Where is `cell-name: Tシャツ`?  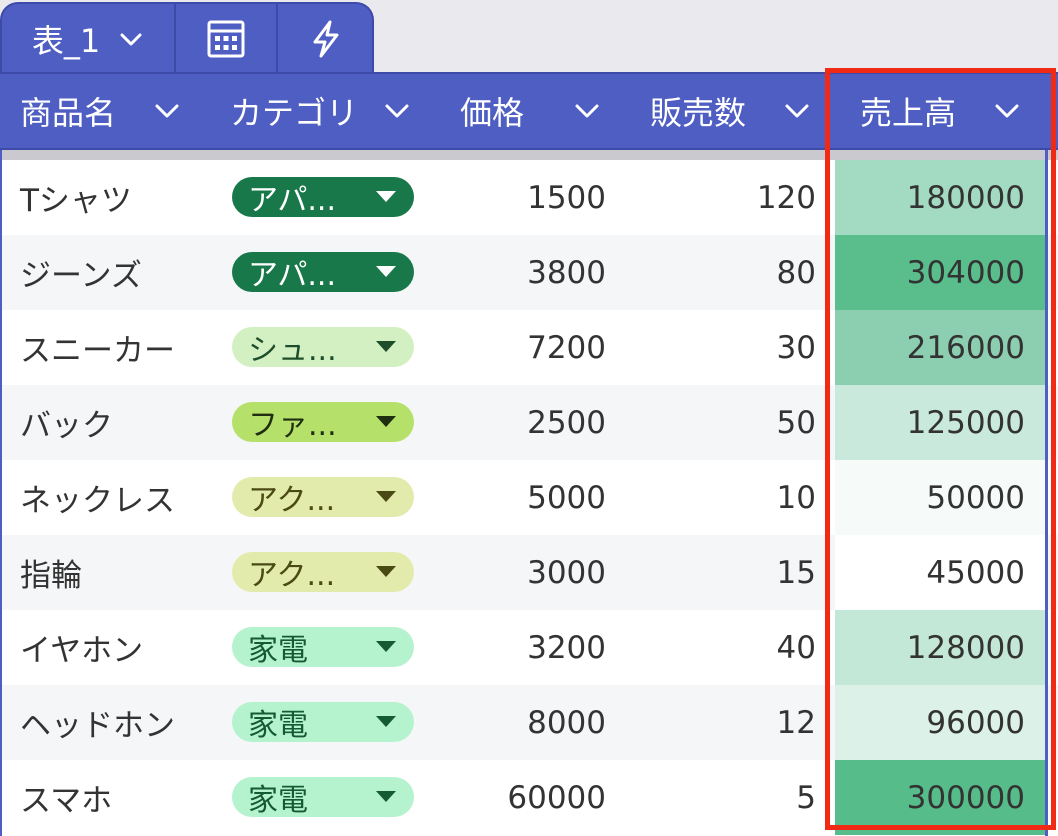
cell-name: Tシャツ is located at coordinates (115, 197).